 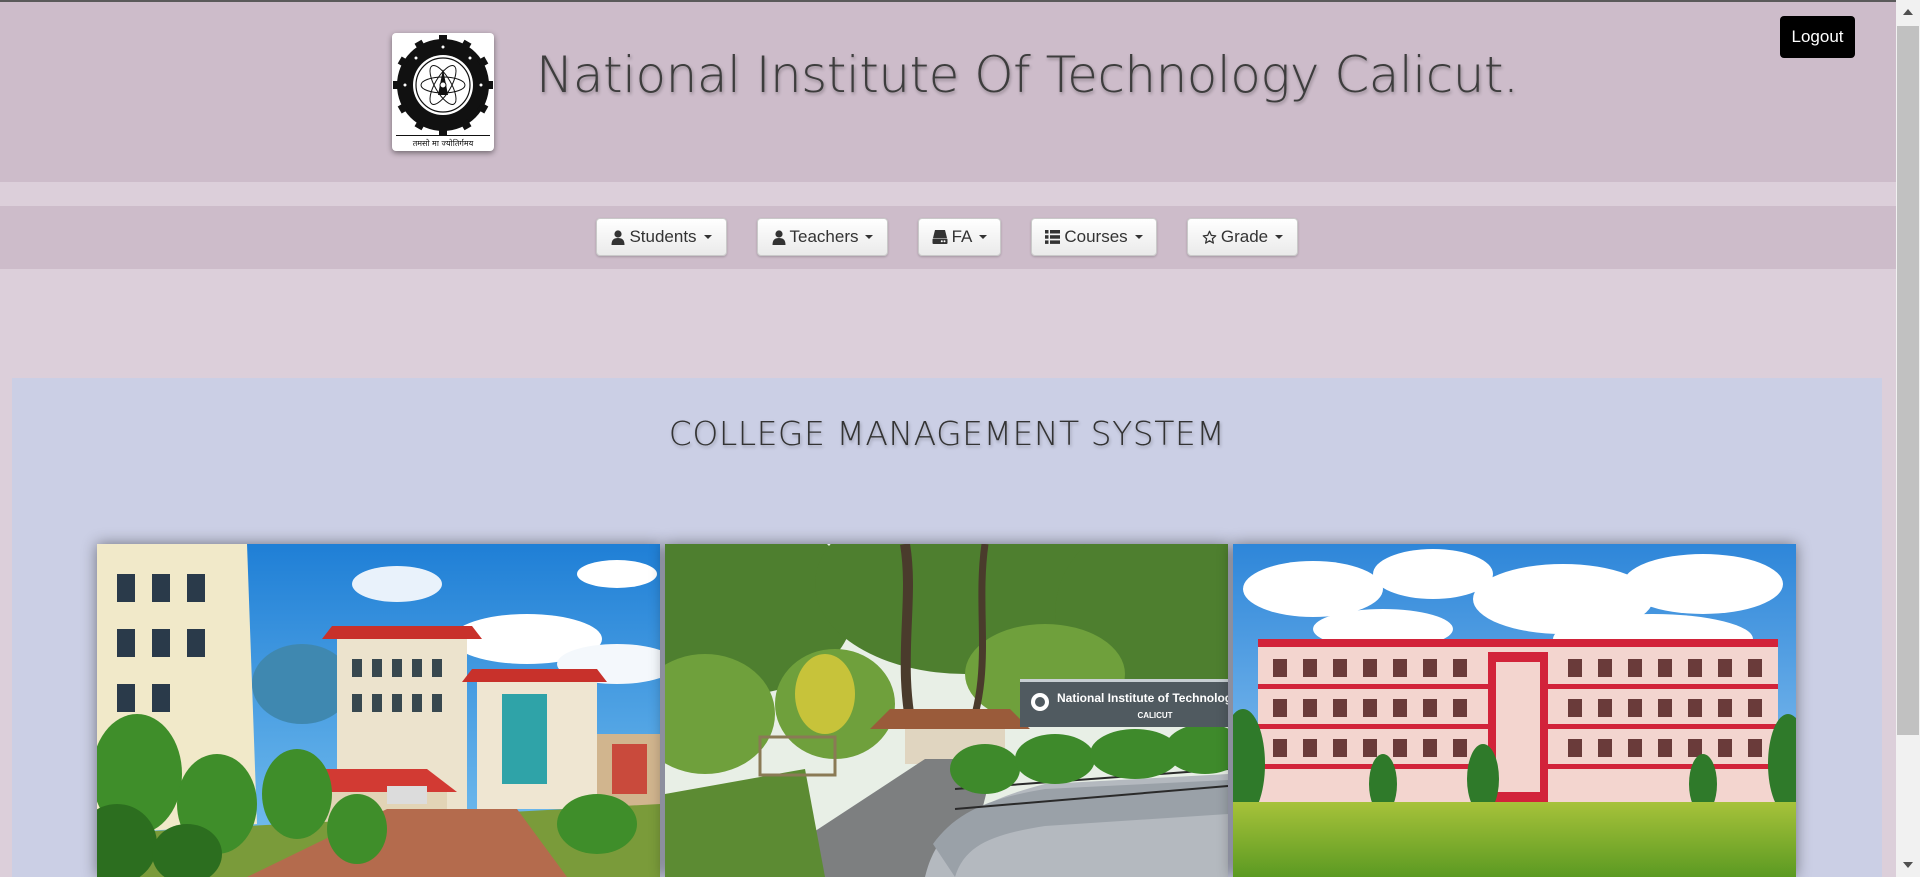 I want to click on entrance-sign-title: National Institute of Technology, so click(x=1142, y=698).